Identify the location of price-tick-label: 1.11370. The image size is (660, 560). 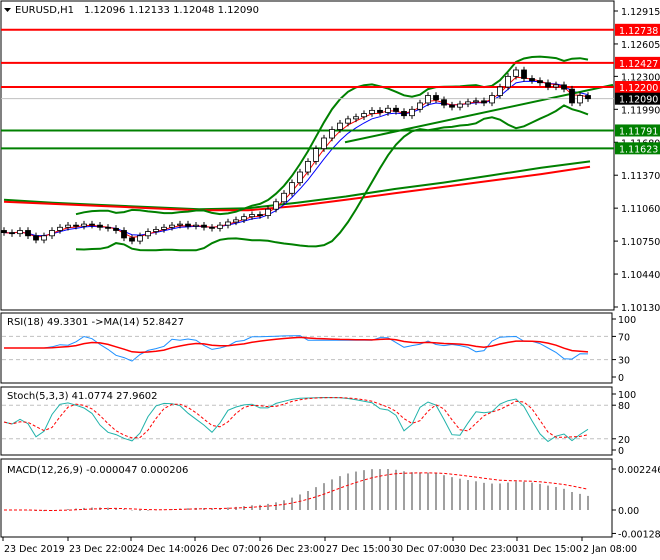
(640, 176).